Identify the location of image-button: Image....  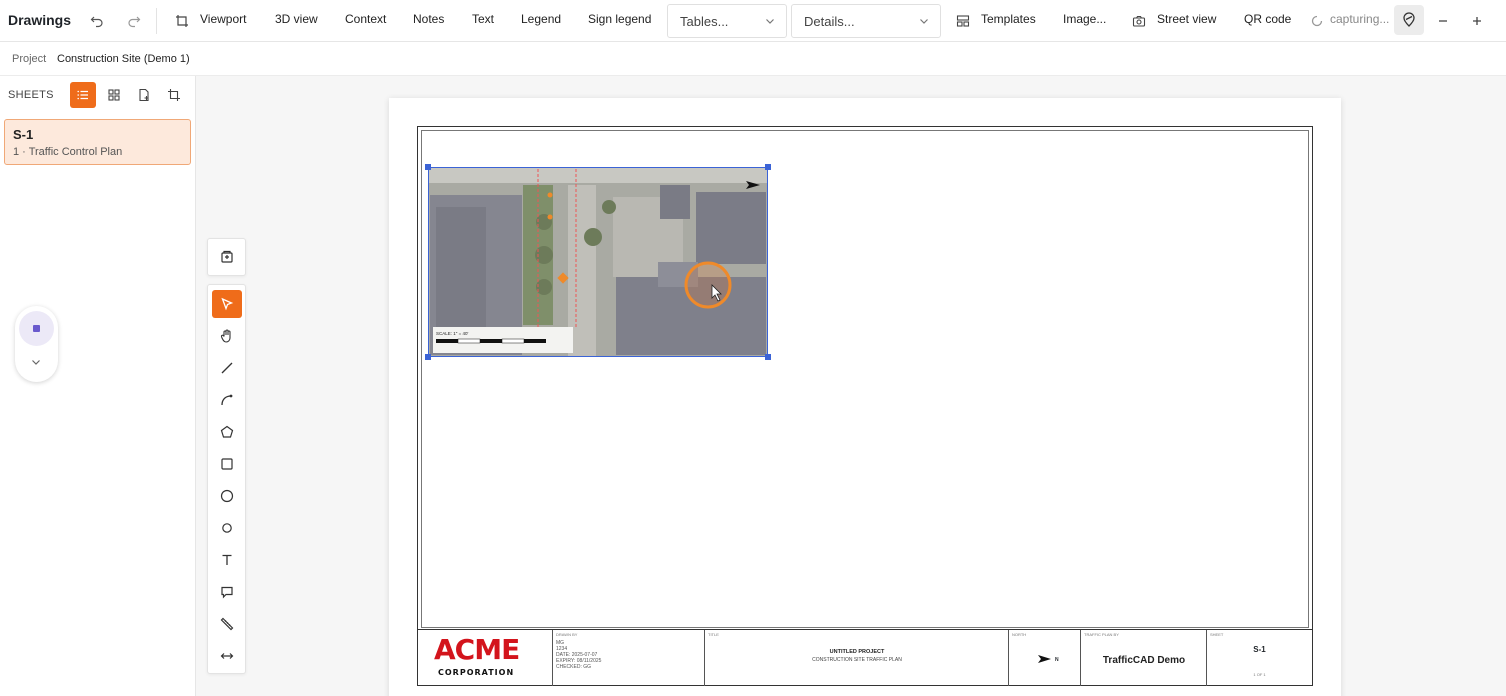
(1084, 19).